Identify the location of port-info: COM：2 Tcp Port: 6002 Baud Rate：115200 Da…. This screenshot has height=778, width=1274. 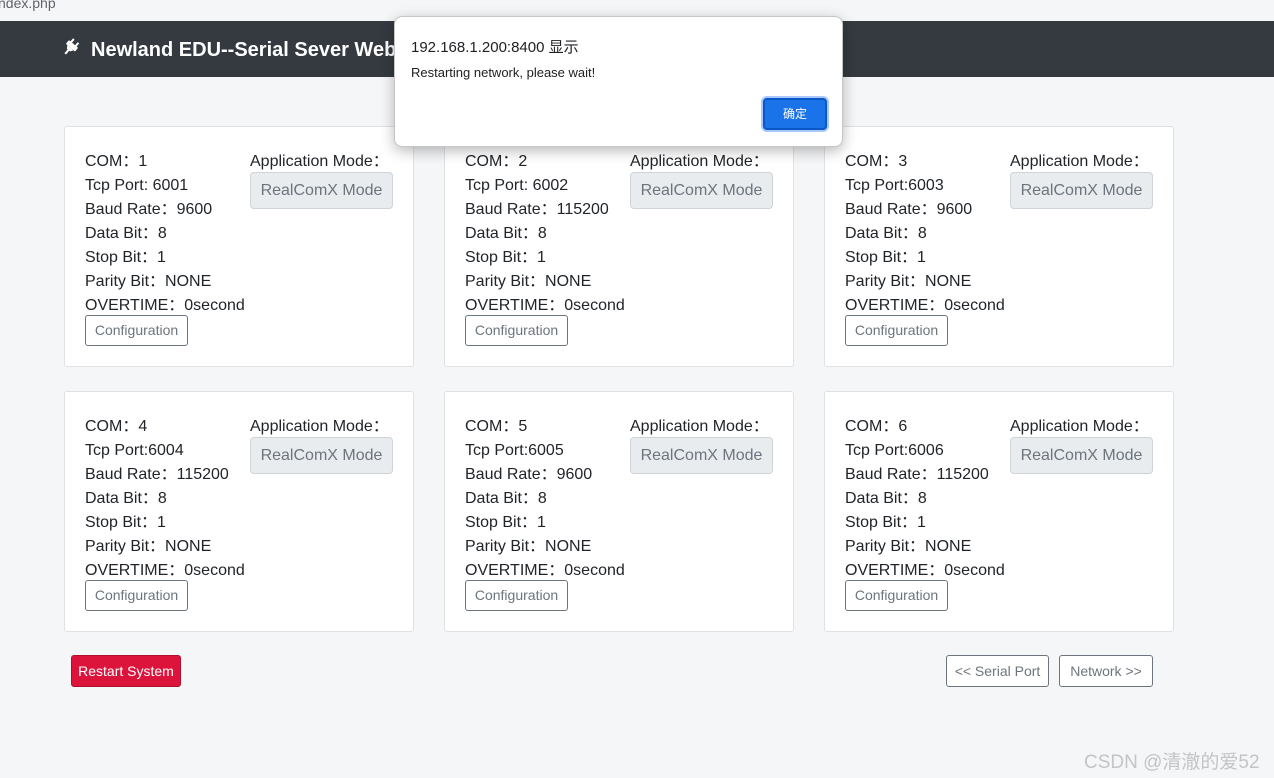
(545, 234).